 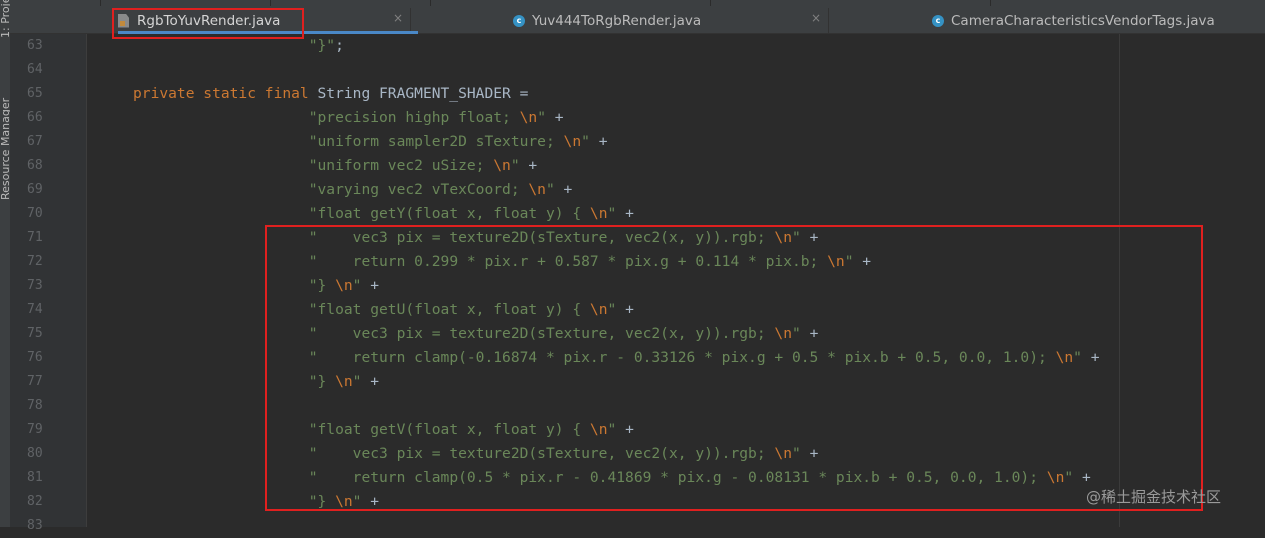 What do you see at coordinates (35, 165) in the screenshot?
I see `line-number: 68` at bounding box center [35, 165].